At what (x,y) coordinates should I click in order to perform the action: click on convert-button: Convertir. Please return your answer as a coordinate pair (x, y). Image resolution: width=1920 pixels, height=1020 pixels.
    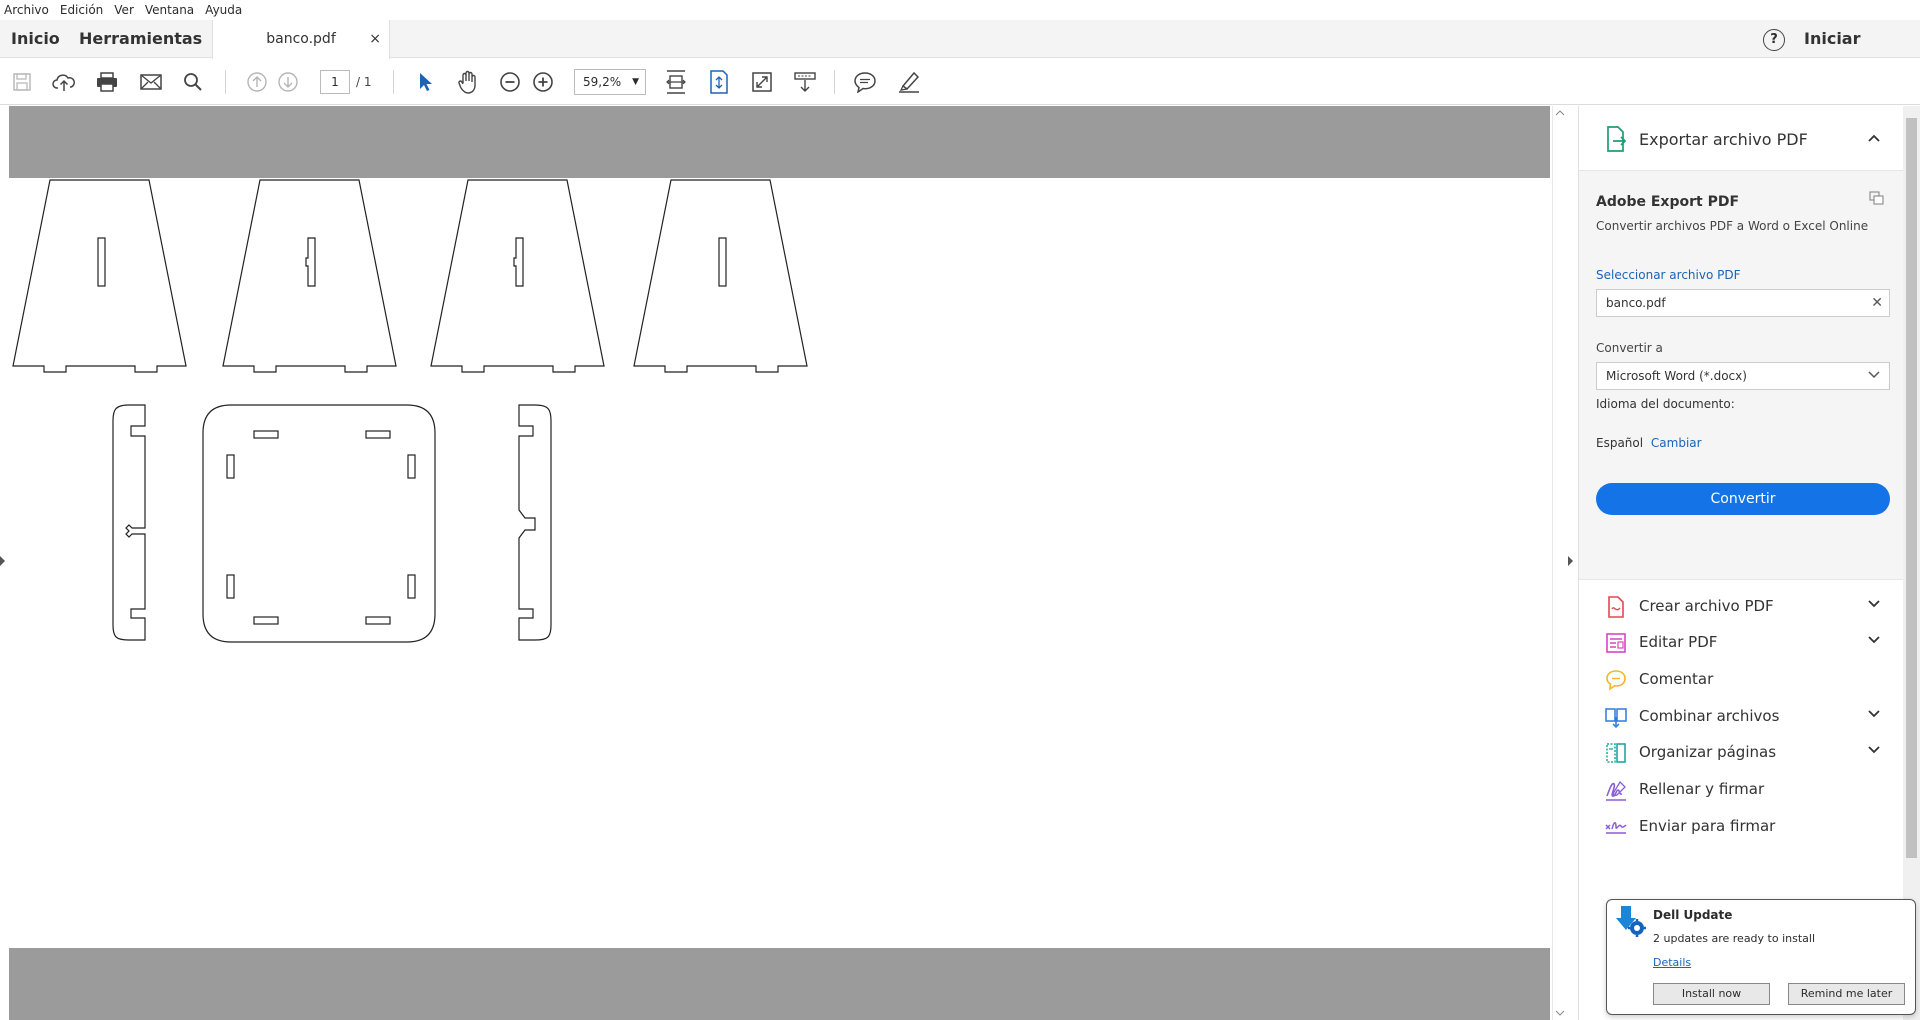
    Looking at the image, I should click on (1743, 499).